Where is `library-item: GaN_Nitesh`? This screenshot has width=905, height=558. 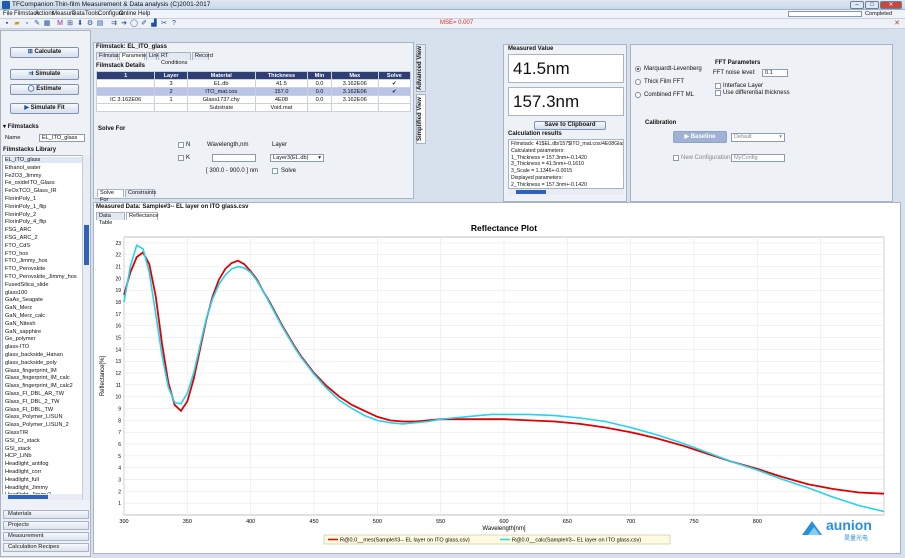
library-item: GaN_Nitesh is located at coordinates (20, 324).